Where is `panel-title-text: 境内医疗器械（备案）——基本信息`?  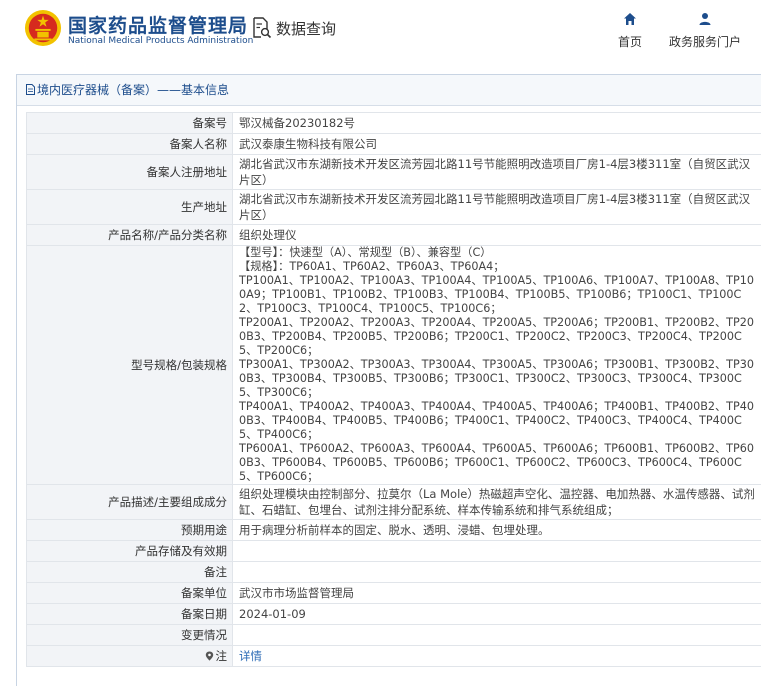
panel-title-text: 境内医疗器械（备案）——基本信息 is located at coordinates (133, 90).